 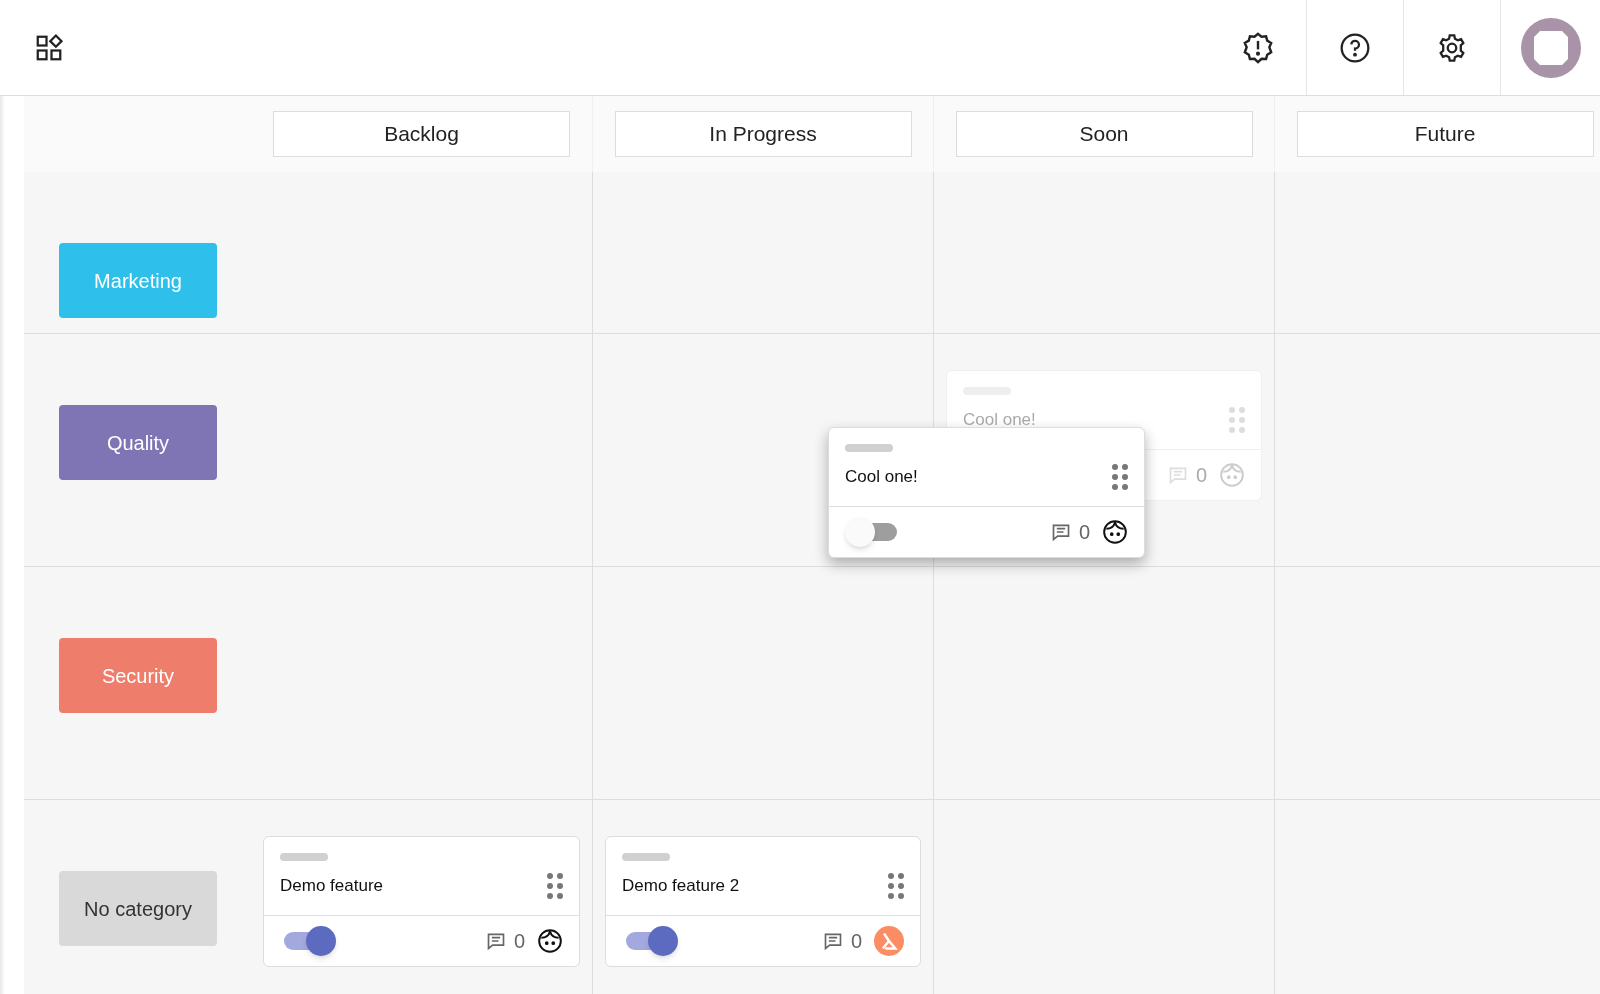 I want to click on help-icon, so click(x=1355, y=47).